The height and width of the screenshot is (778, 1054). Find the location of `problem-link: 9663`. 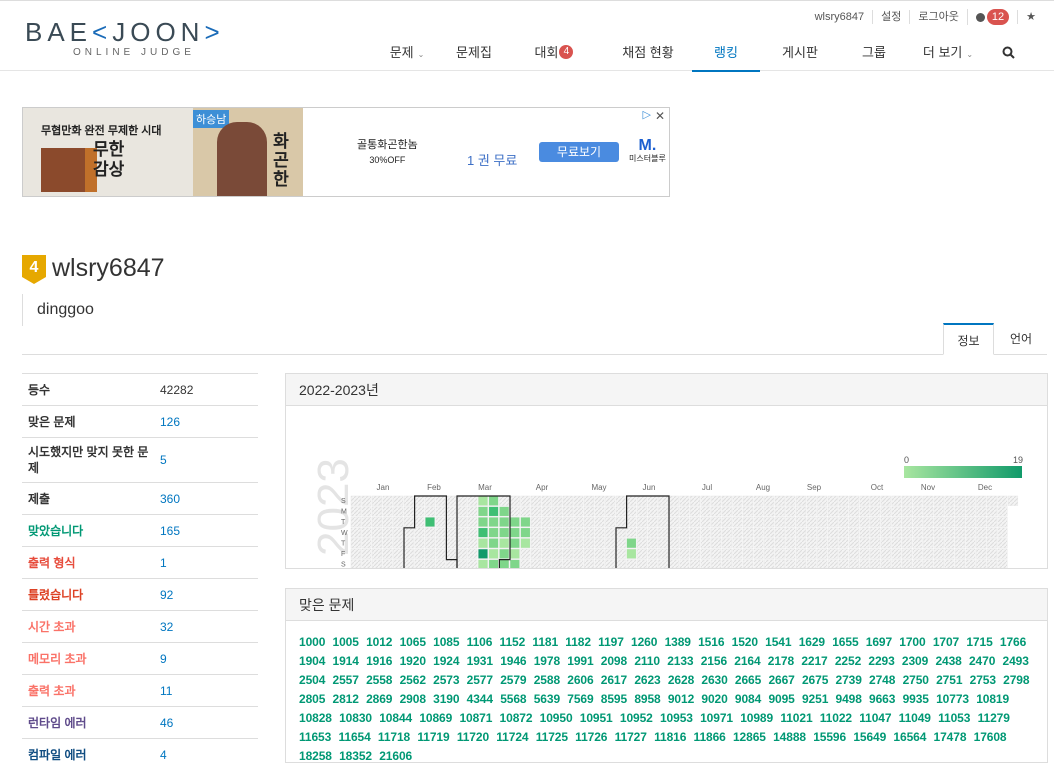

problem-link: 9663 is located at coordinates (882, 699).